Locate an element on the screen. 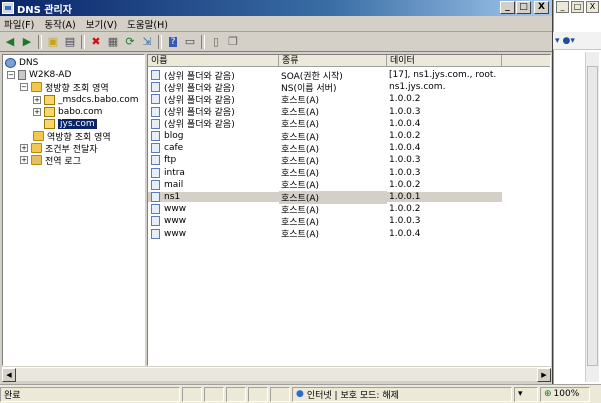  help-menu-icon: ●▾ is located at coordinates (569, 41).